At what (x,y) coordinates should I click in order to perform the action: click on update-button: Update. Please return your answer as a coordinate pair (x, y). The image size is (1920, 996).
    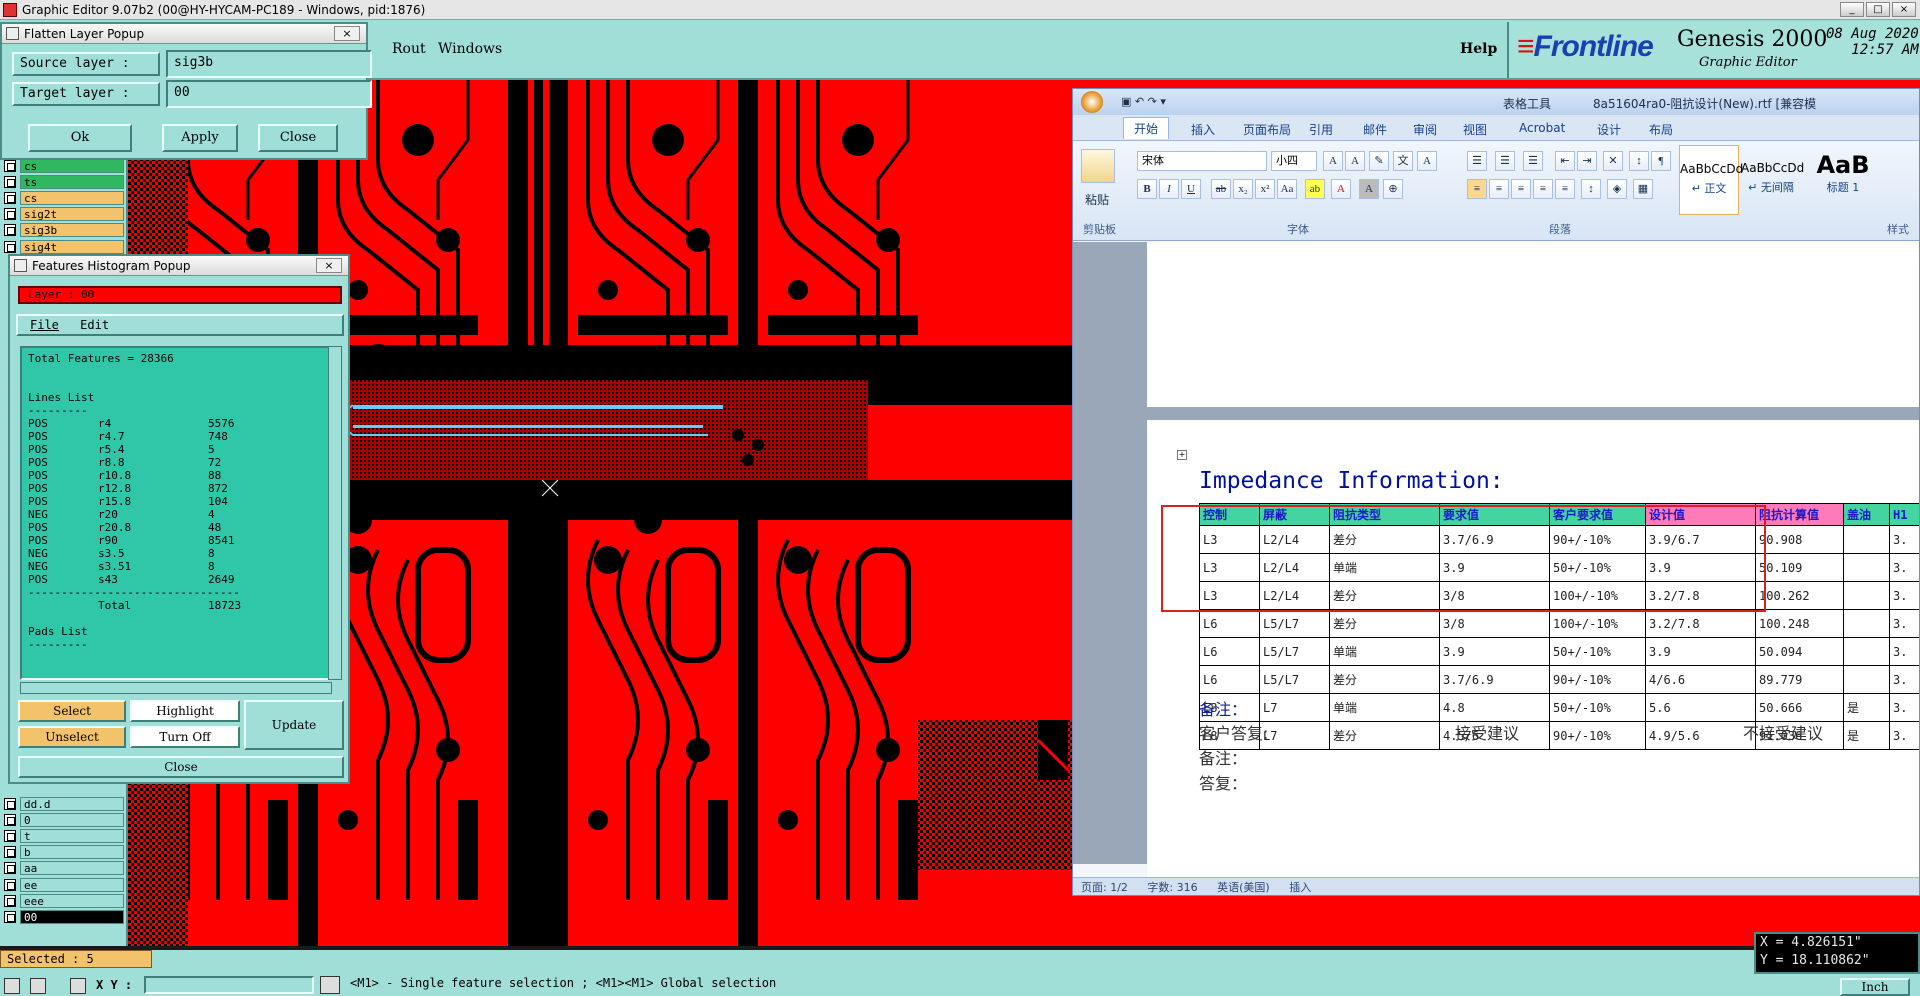
    Looking at the image, I should click on (294, 725).